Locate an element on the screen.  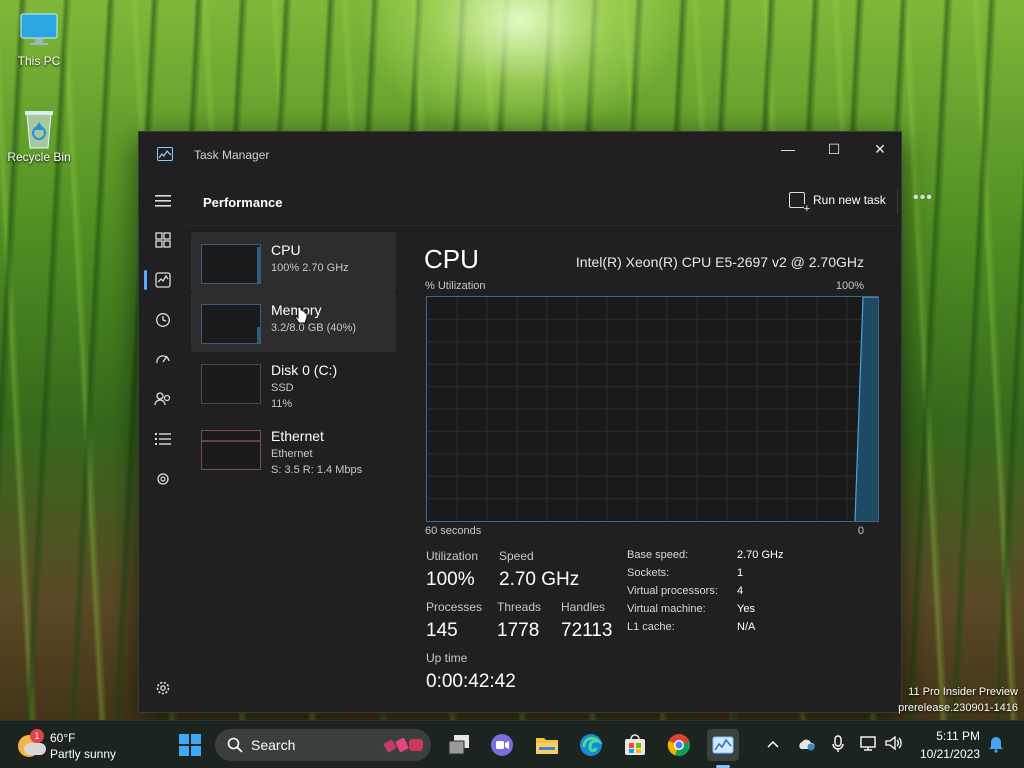
clock-date: 10/21/2023 is located at coordinates (949, 754).